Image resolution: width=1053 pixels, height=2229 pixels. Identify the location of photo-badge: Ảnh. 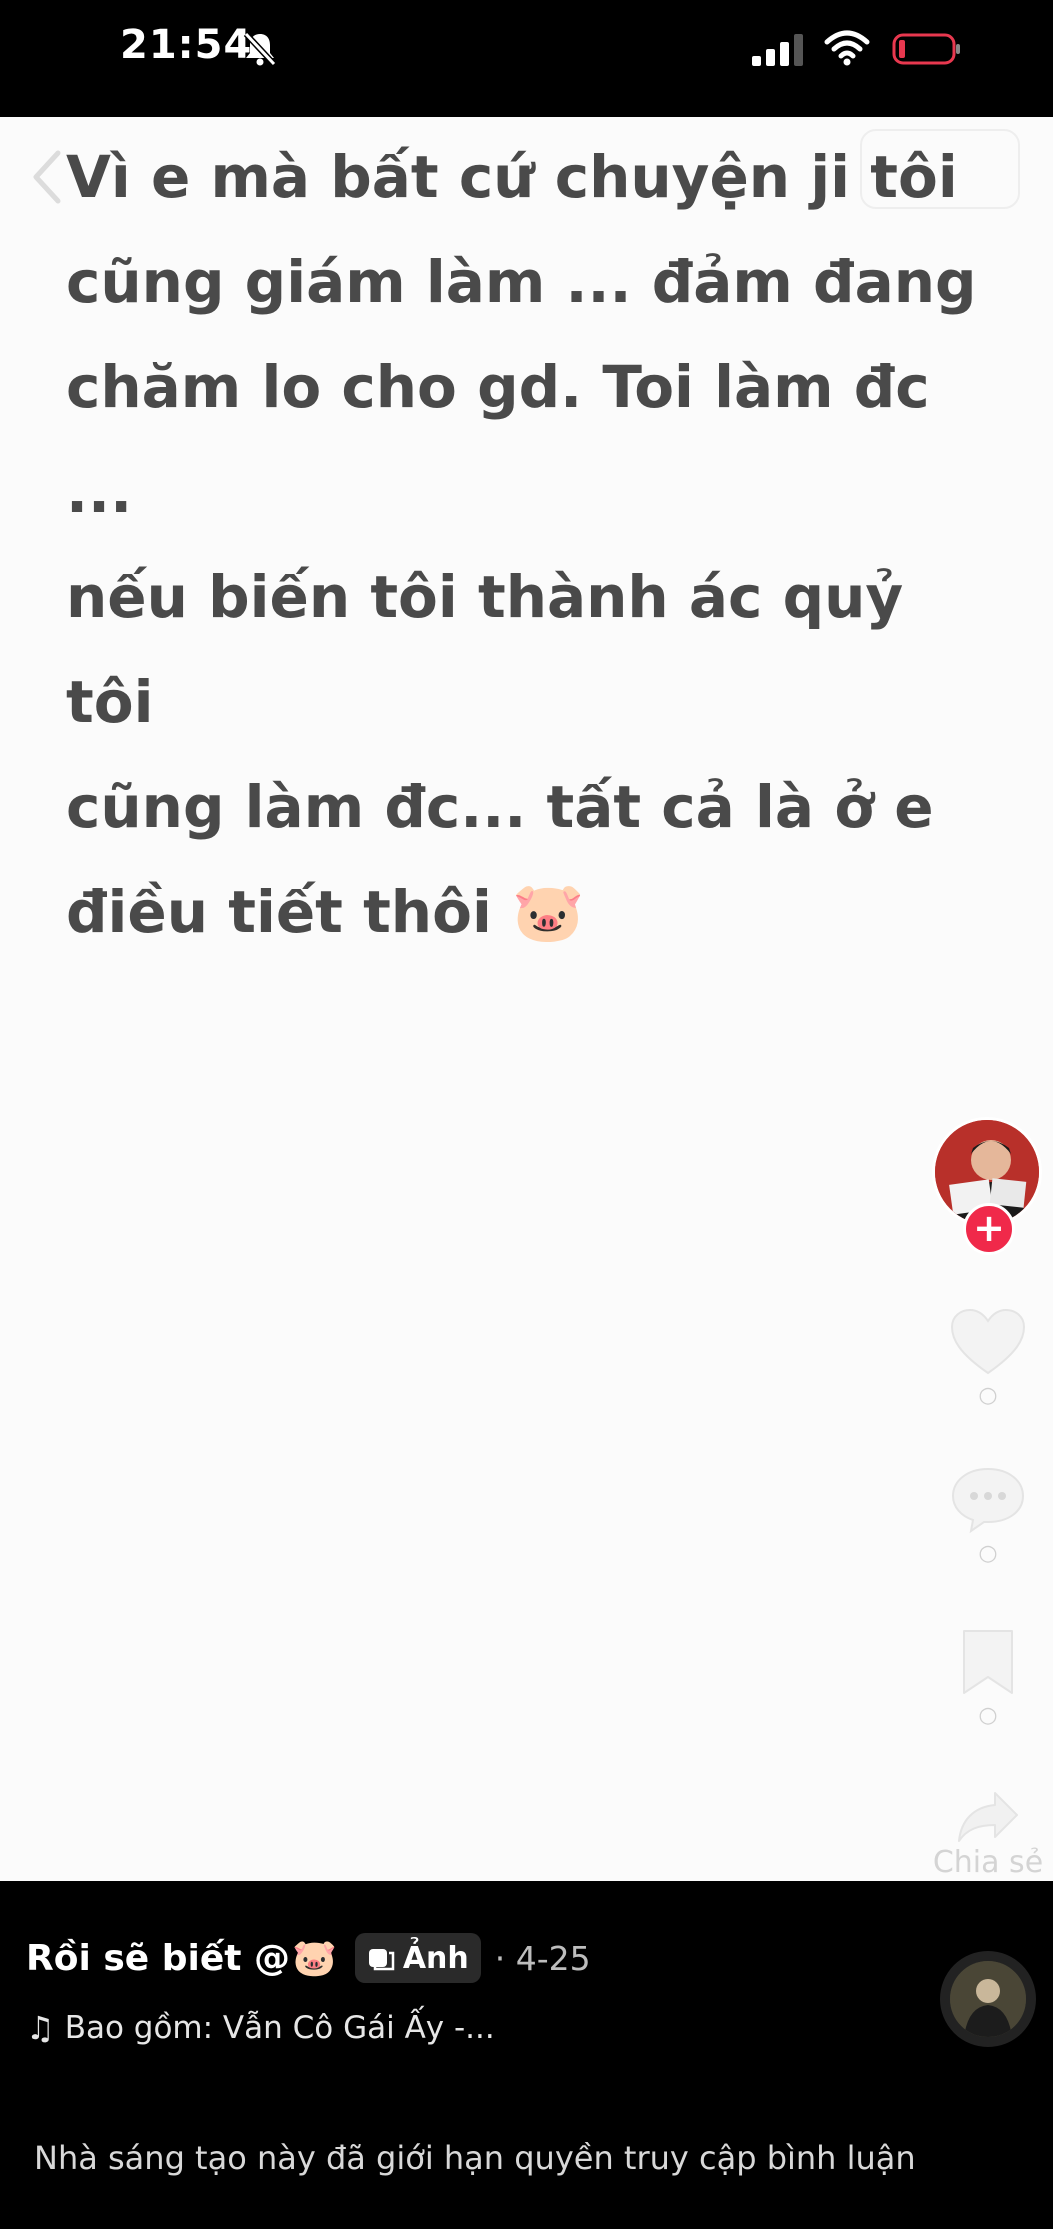
(417, 1958).